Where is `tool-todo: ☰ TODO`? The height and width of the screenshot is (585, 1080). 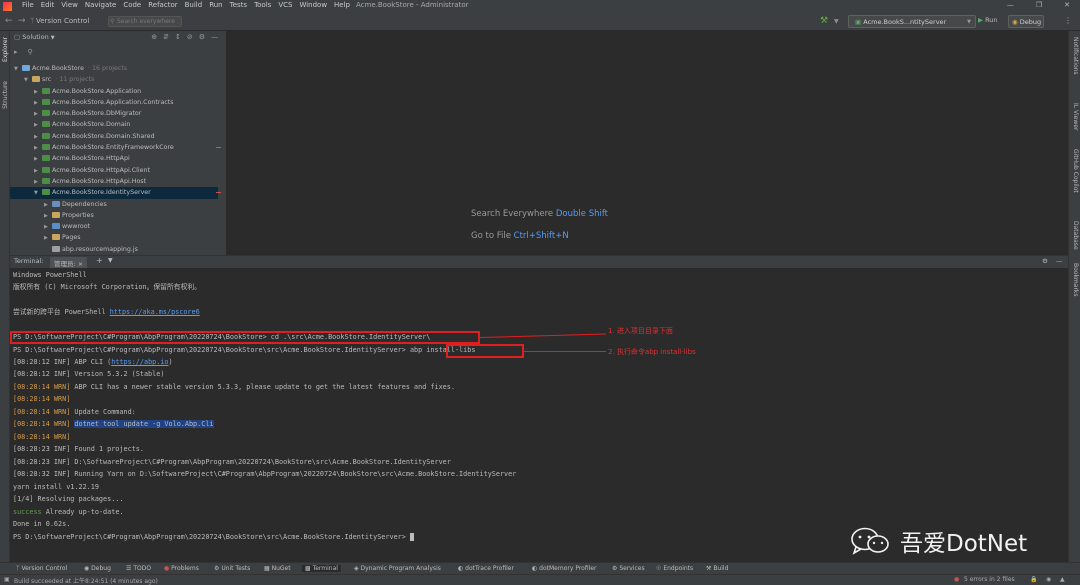
tool-todo: ☰ TODO is located at coordinates (138, 568).